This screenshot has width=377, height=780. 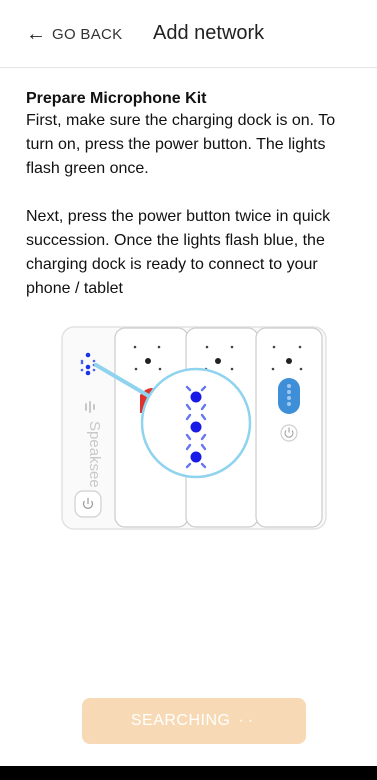 I want to click on searching-label: SEARCHING, so click(x=180, y=720).